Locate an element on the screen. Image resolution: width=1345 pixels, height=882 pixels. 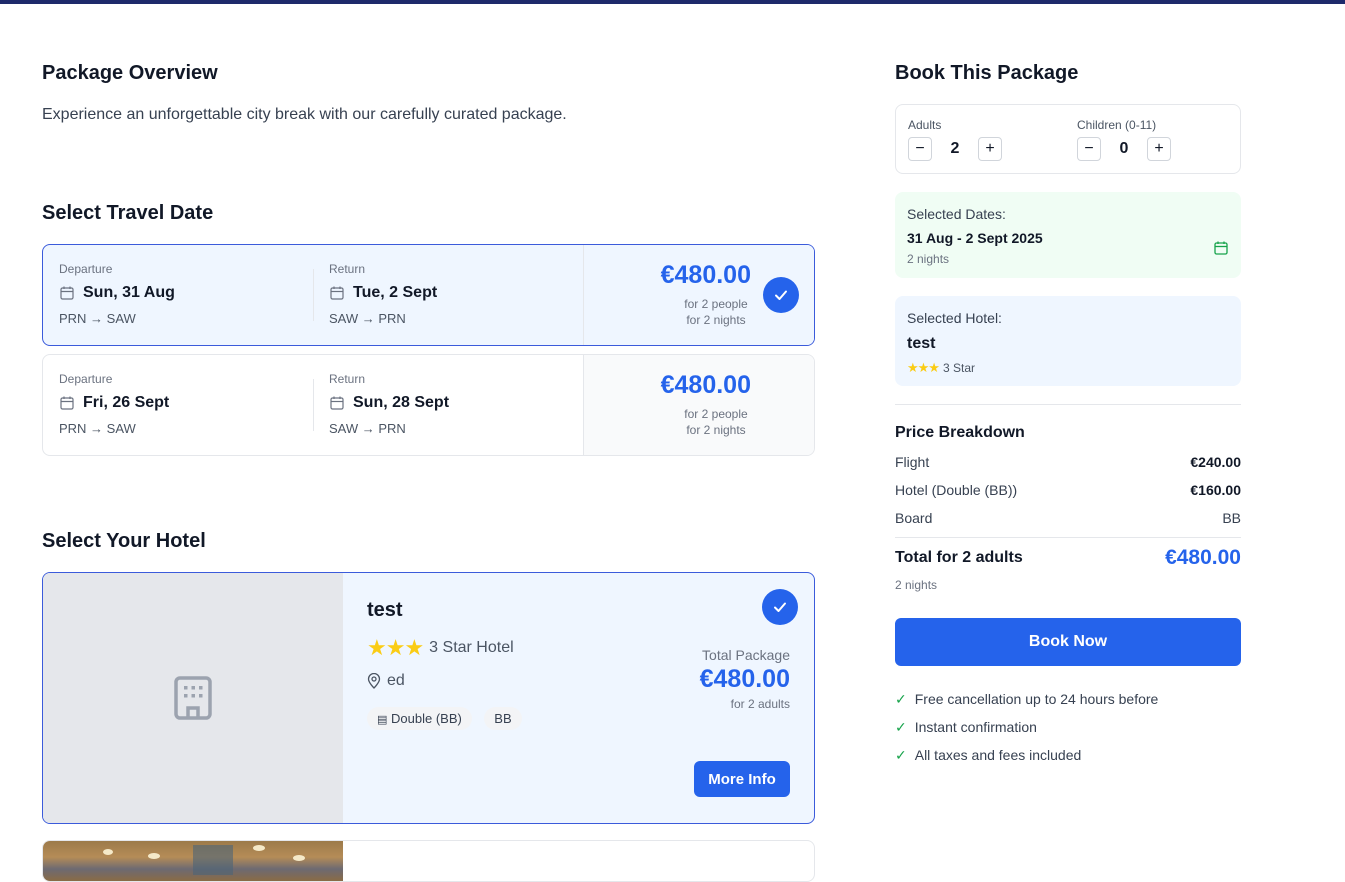
feature-text: Free cancellation up to 24 hours before is located at coordinates (1036, 699).